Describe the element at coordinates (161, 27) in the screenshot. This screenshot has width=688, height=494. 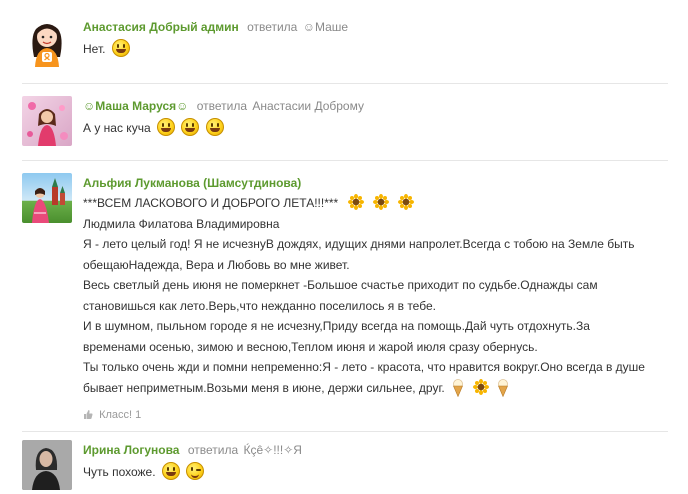
I see `author-link: Анастасия Добрый админ` at that location.